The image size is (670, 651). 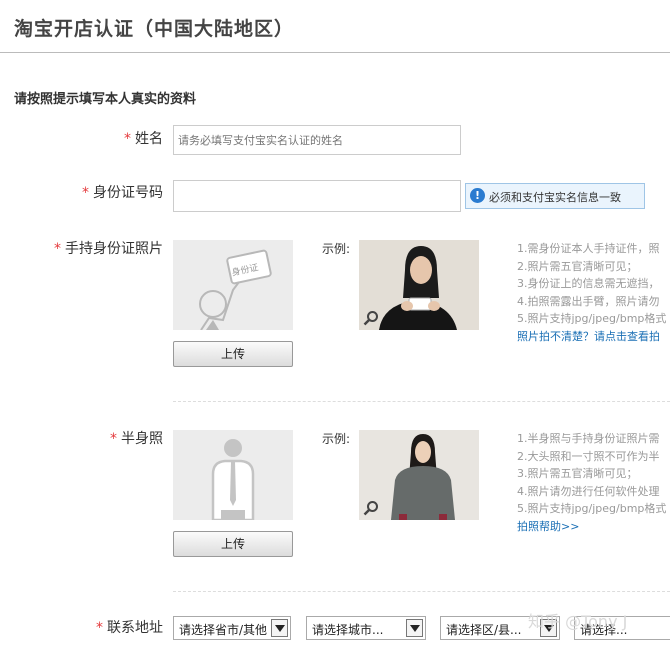 What do you see at coordinates (577, 266) in the screenshot?
I see `rule-item: 2.照片需五官清晰可见；` at bounding box center [577, 266].